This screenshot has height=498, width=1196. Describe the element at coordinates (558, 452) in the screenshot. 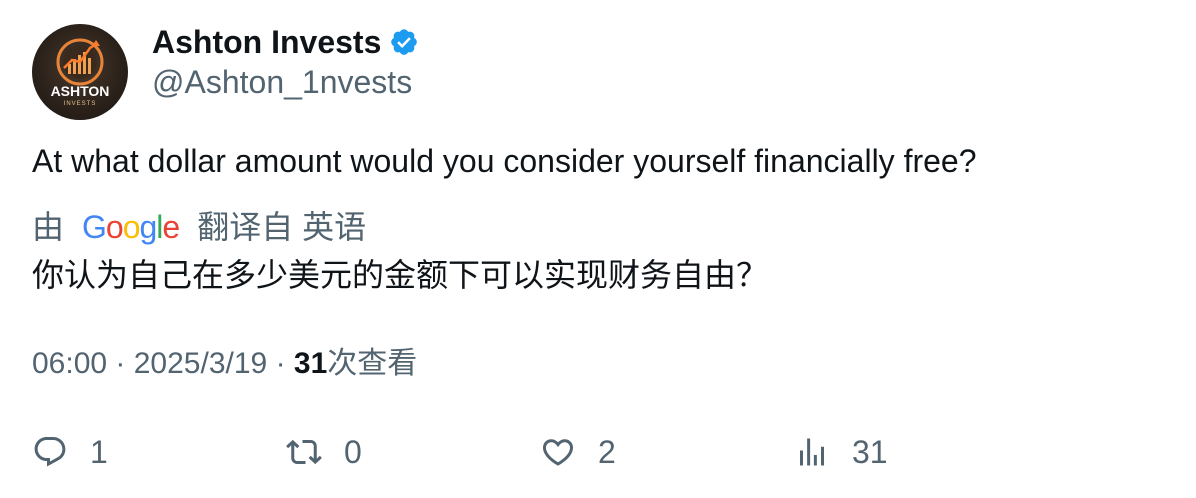

I see `heart-icon` at that location.